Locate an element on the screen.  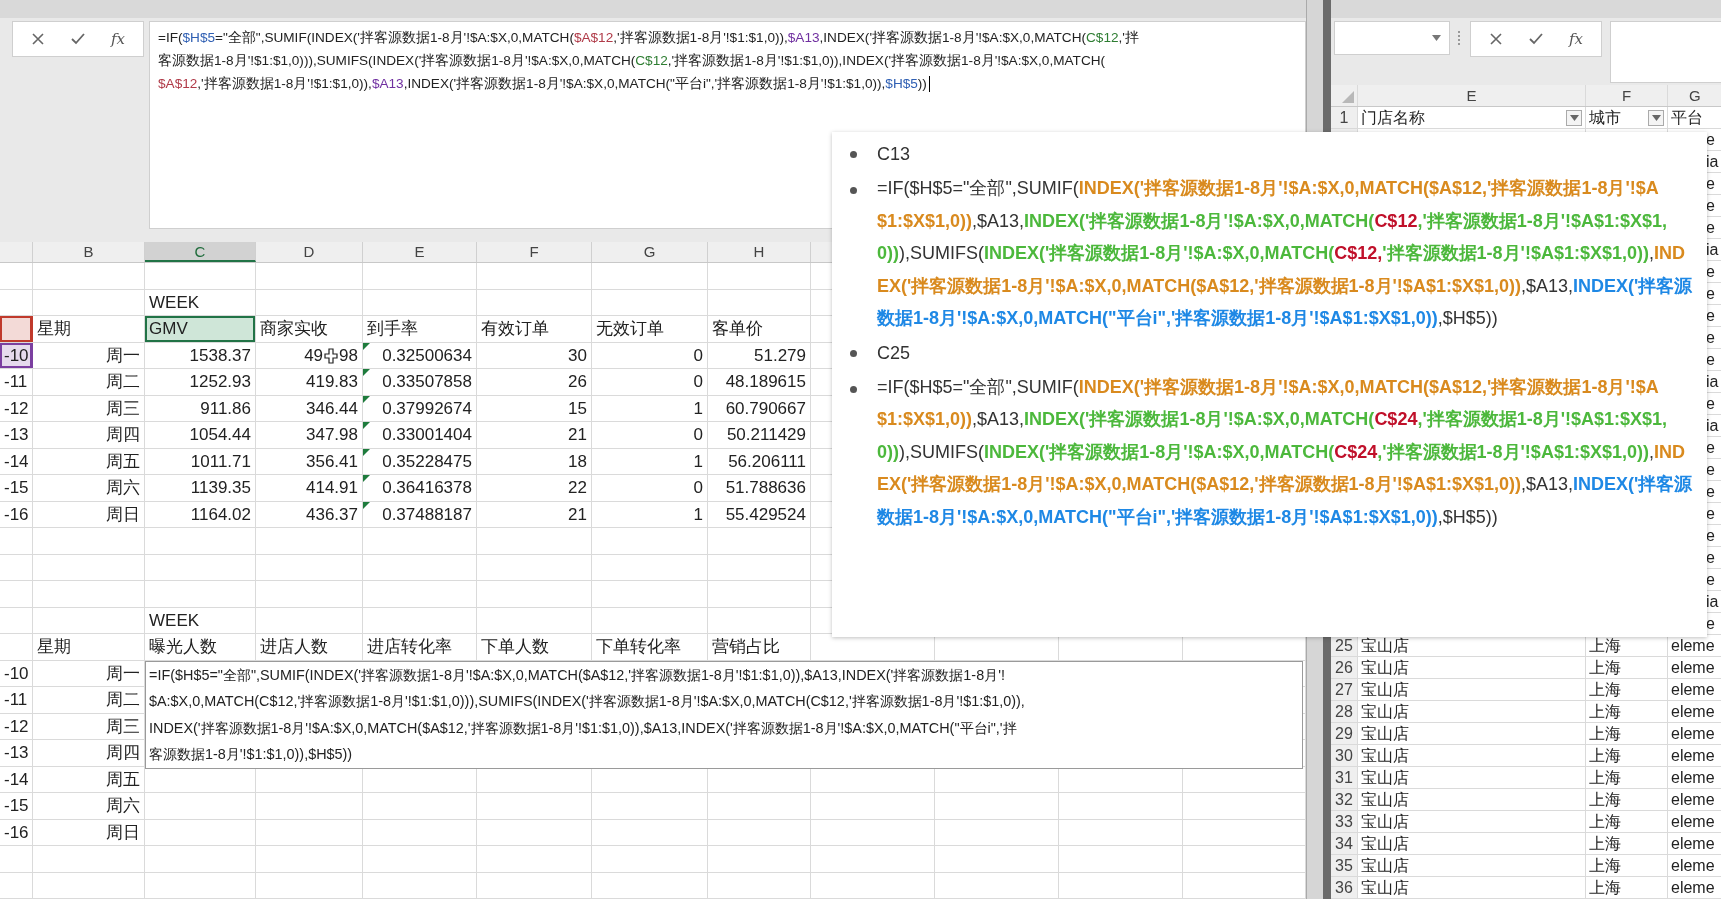
table-cell: 0.36416378 is located at coordinates (420, 488).